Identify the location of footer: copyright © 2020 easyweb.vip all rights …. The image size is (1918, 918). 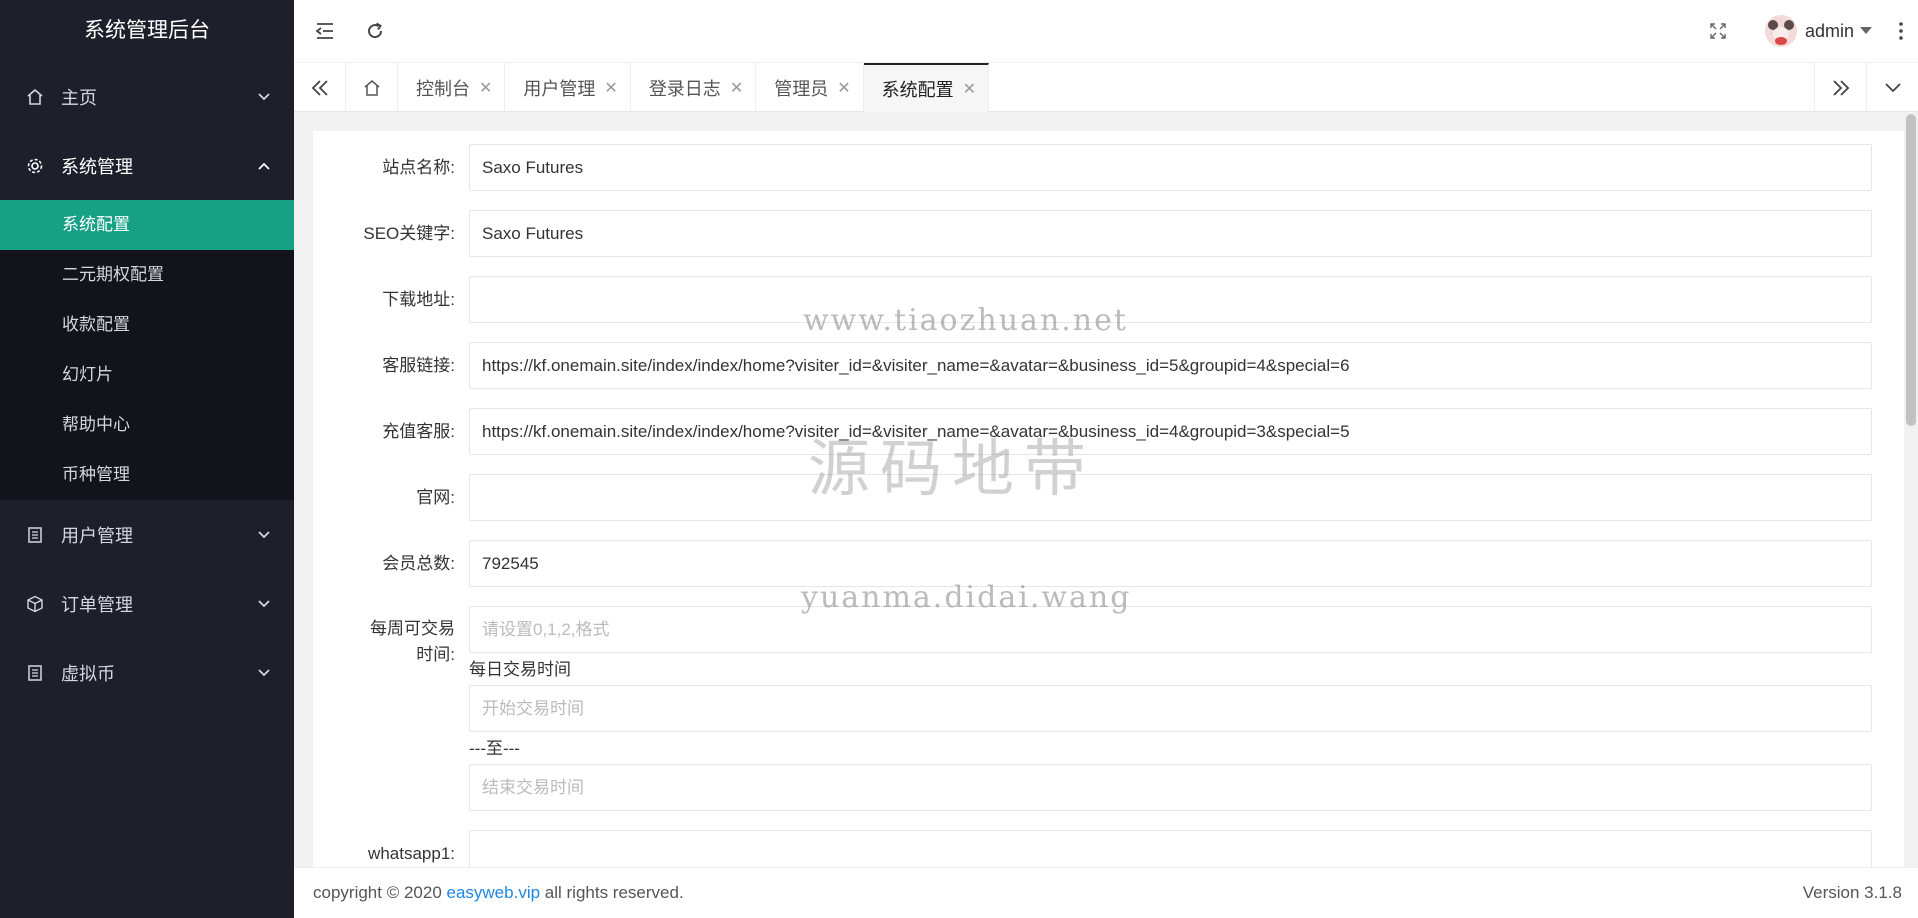
(1106, 892).